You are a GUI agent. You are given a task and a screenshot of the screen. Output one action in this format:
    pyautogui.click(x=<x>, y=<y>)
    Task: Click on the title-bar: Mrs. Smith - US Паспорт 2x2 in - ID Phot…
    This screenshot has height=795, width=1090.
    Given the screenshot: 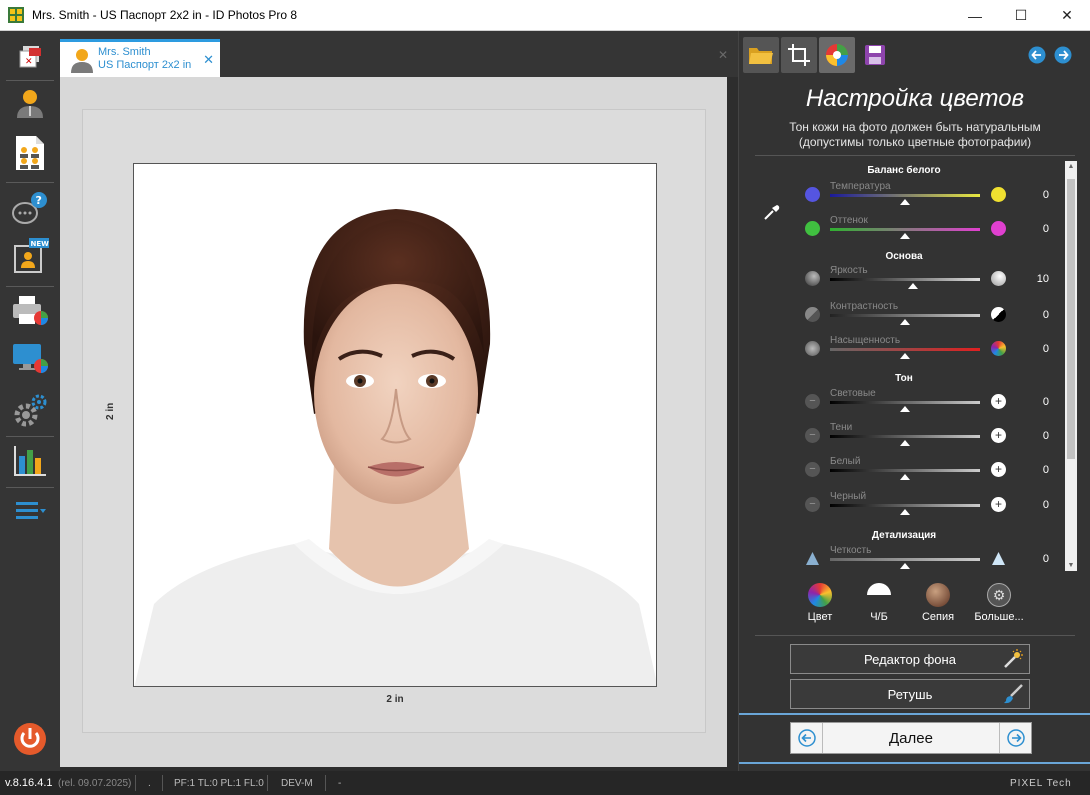 What is the action you would take?
    pyautogui.click(x=545, y=15)
    